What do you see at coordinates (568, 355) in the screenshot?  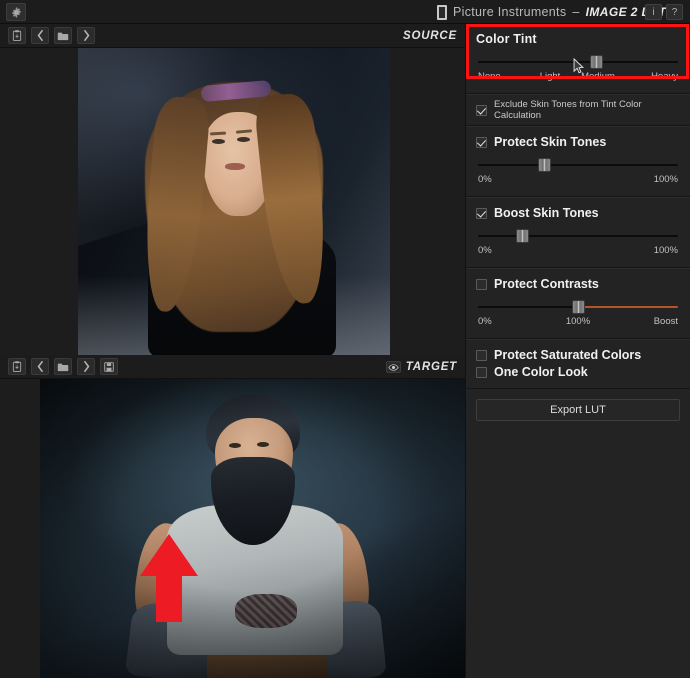 I see `protect-saturated-colors-label: Protect Saturated Colors` at bounding box center [568, 355].